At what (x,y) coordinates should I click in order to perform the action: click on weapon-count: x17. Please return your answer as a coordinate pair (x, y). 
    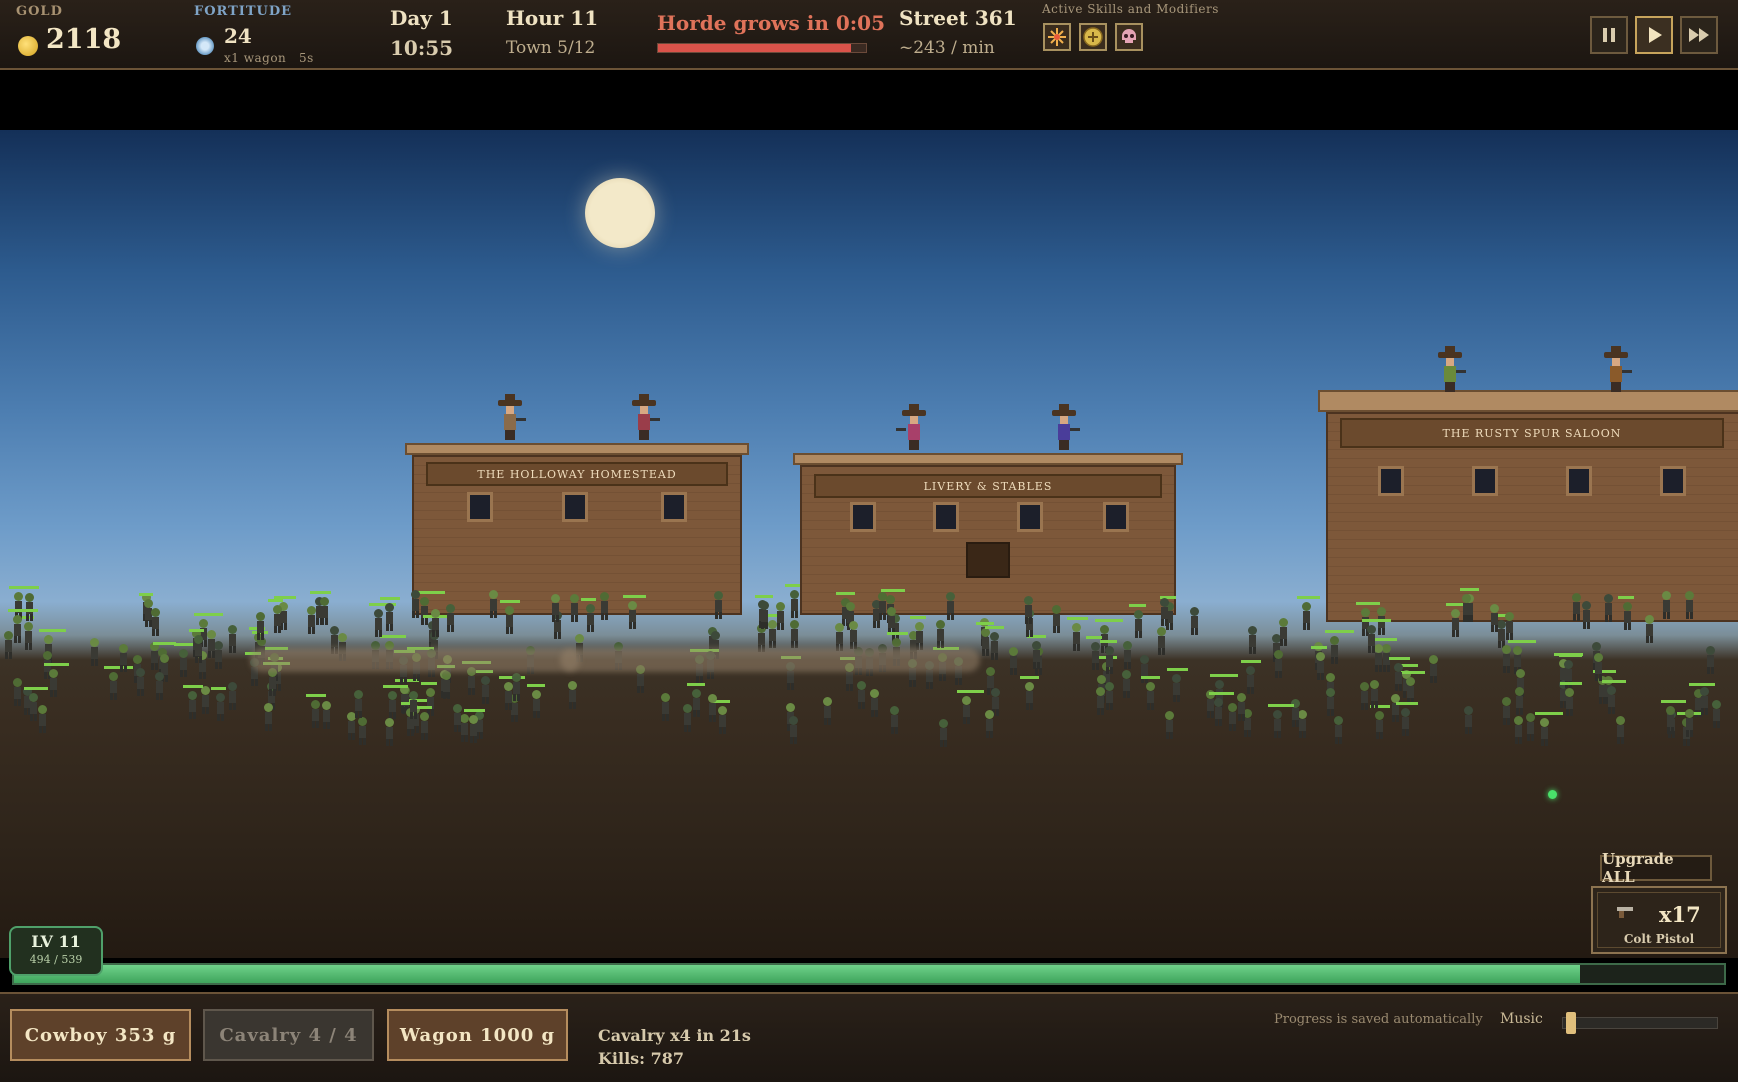
    Looking at the image, I should click on (1680, 914).